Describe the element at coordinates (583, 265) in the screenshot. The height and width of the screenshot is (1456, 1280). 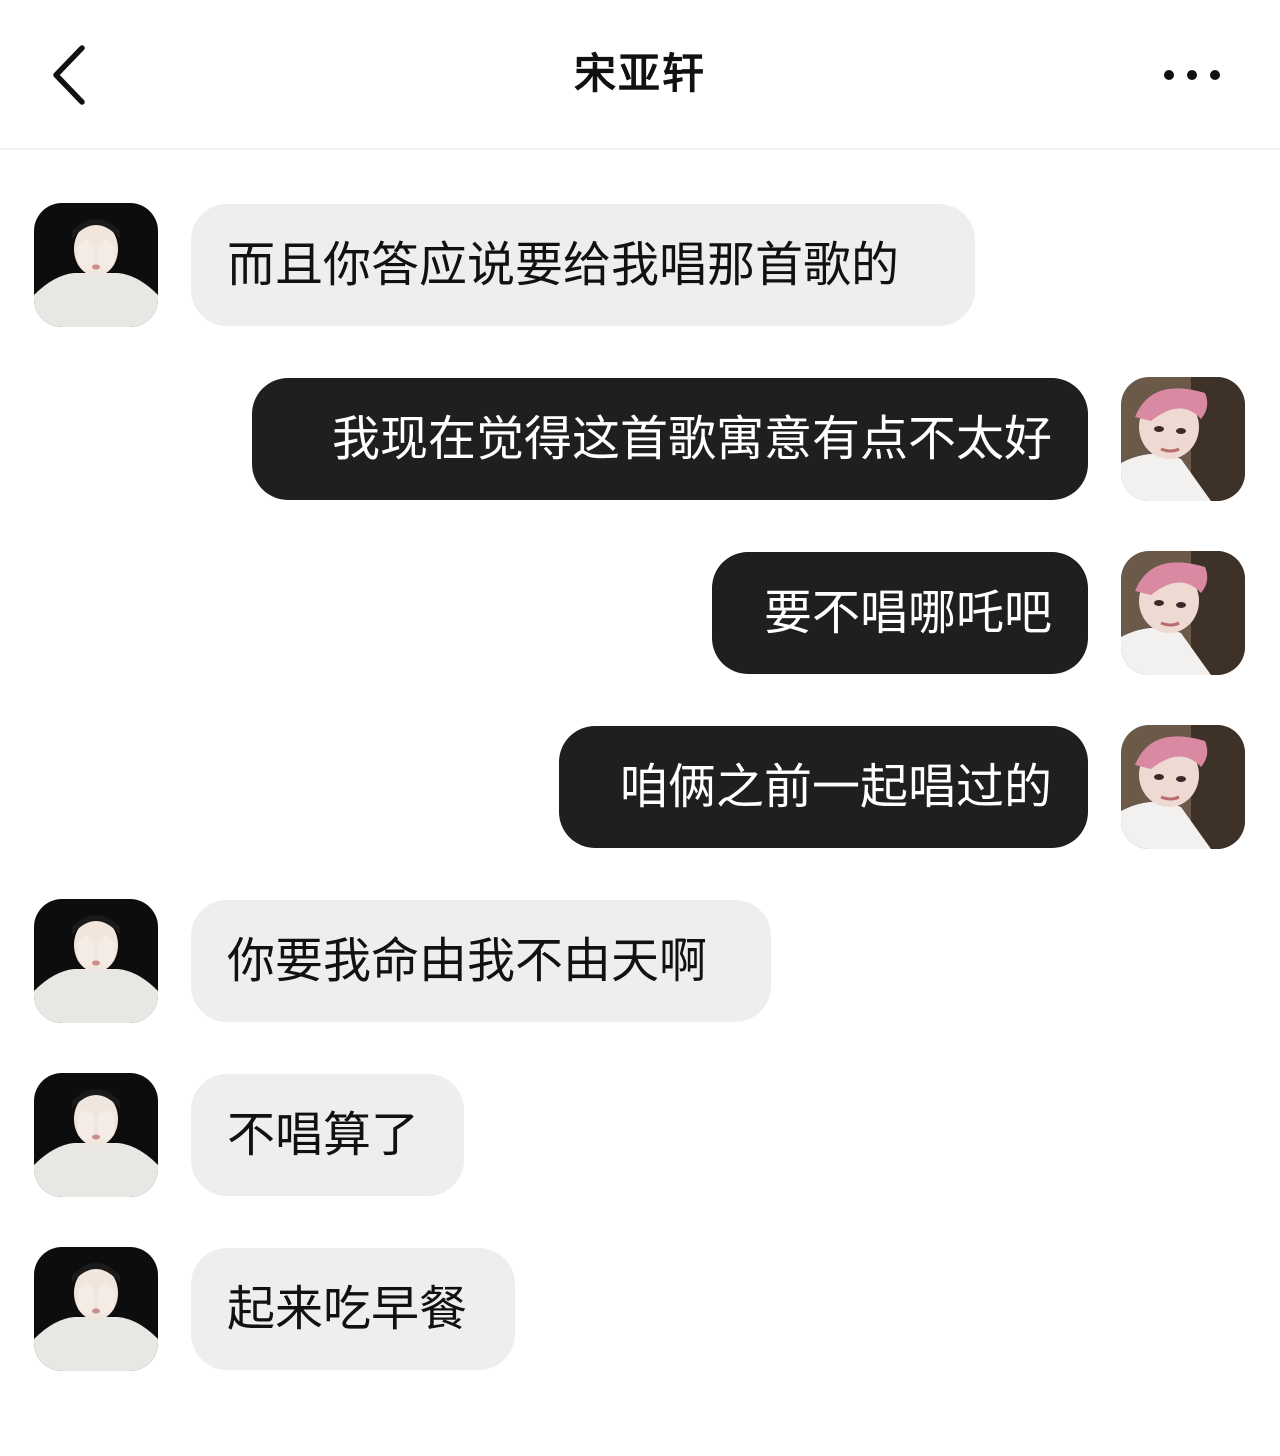
I see `message-bubble: 而且你答应说要给我唱那首歌的` at that location.